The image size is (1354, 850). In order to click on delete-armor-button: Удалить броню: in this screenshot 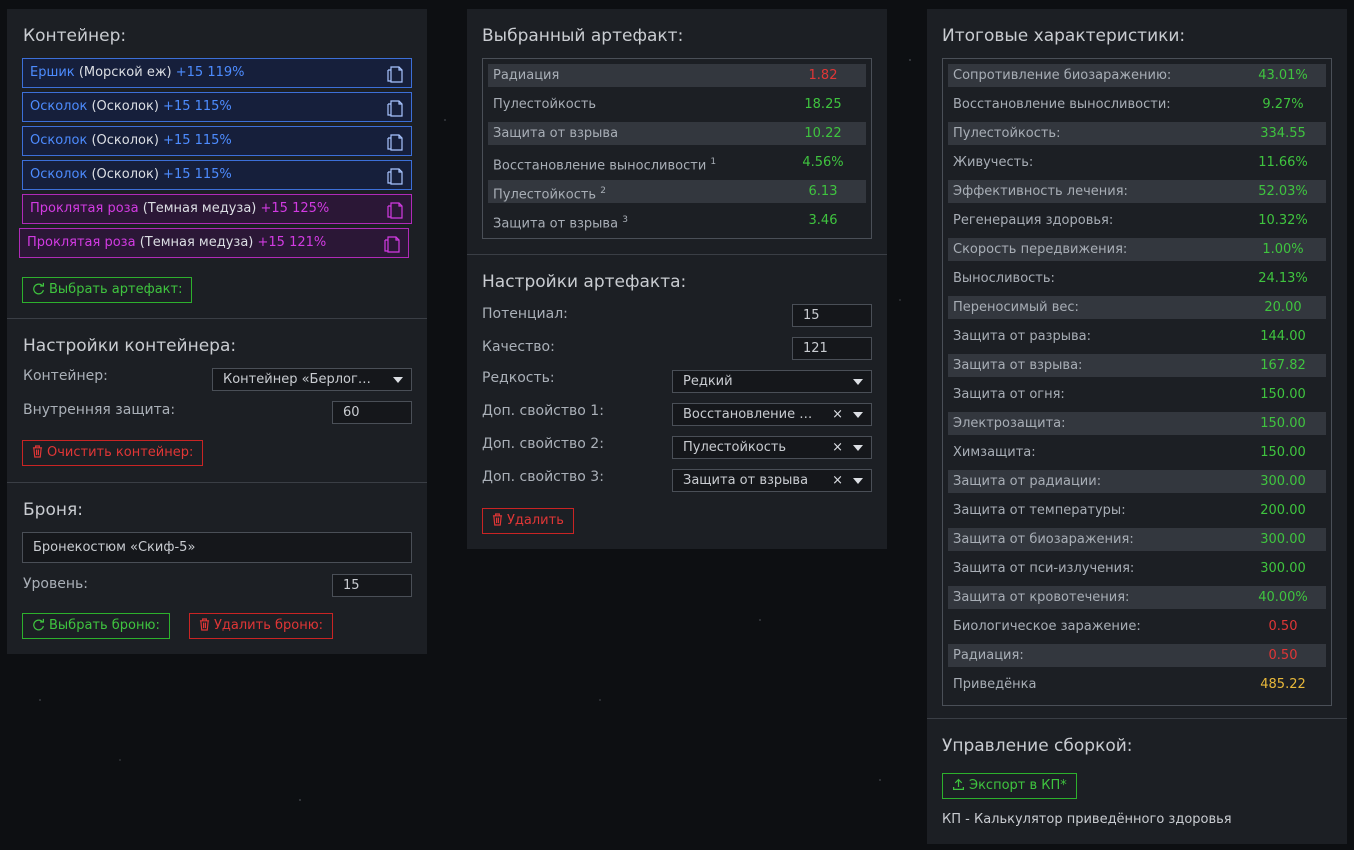, I will do `click(261, 626)`.